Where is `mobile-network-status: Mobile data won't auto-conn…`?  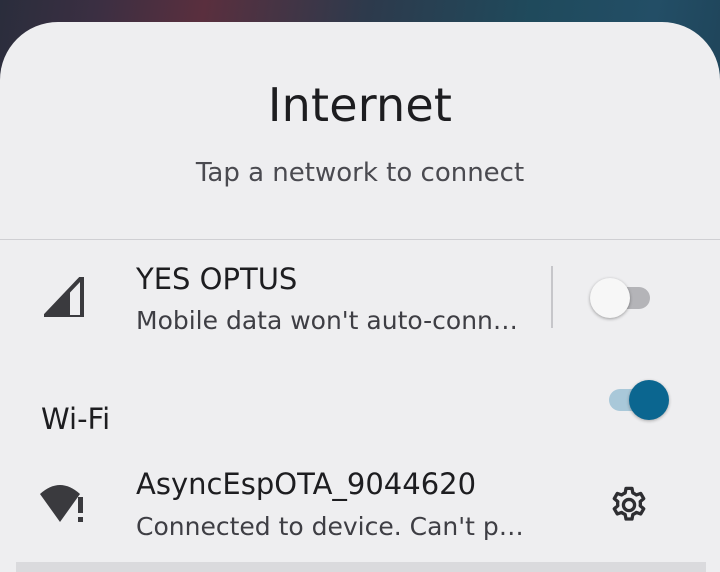 mobile-network-status: Mobile data won't auto-conn… is located at coordinates (327, 320).